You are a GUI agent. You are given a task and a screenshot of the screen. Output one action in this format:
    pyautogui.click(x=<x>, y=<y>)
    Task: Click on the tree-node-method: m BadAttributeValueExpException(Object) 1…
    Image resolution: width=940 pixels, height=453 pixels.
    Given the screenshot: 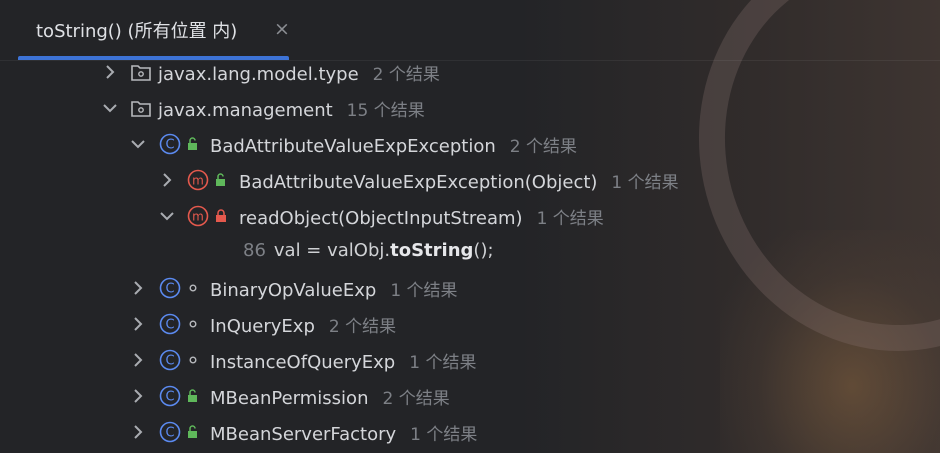 What is the action you would take?
    pyautogui.click(x=470, y=180)
    